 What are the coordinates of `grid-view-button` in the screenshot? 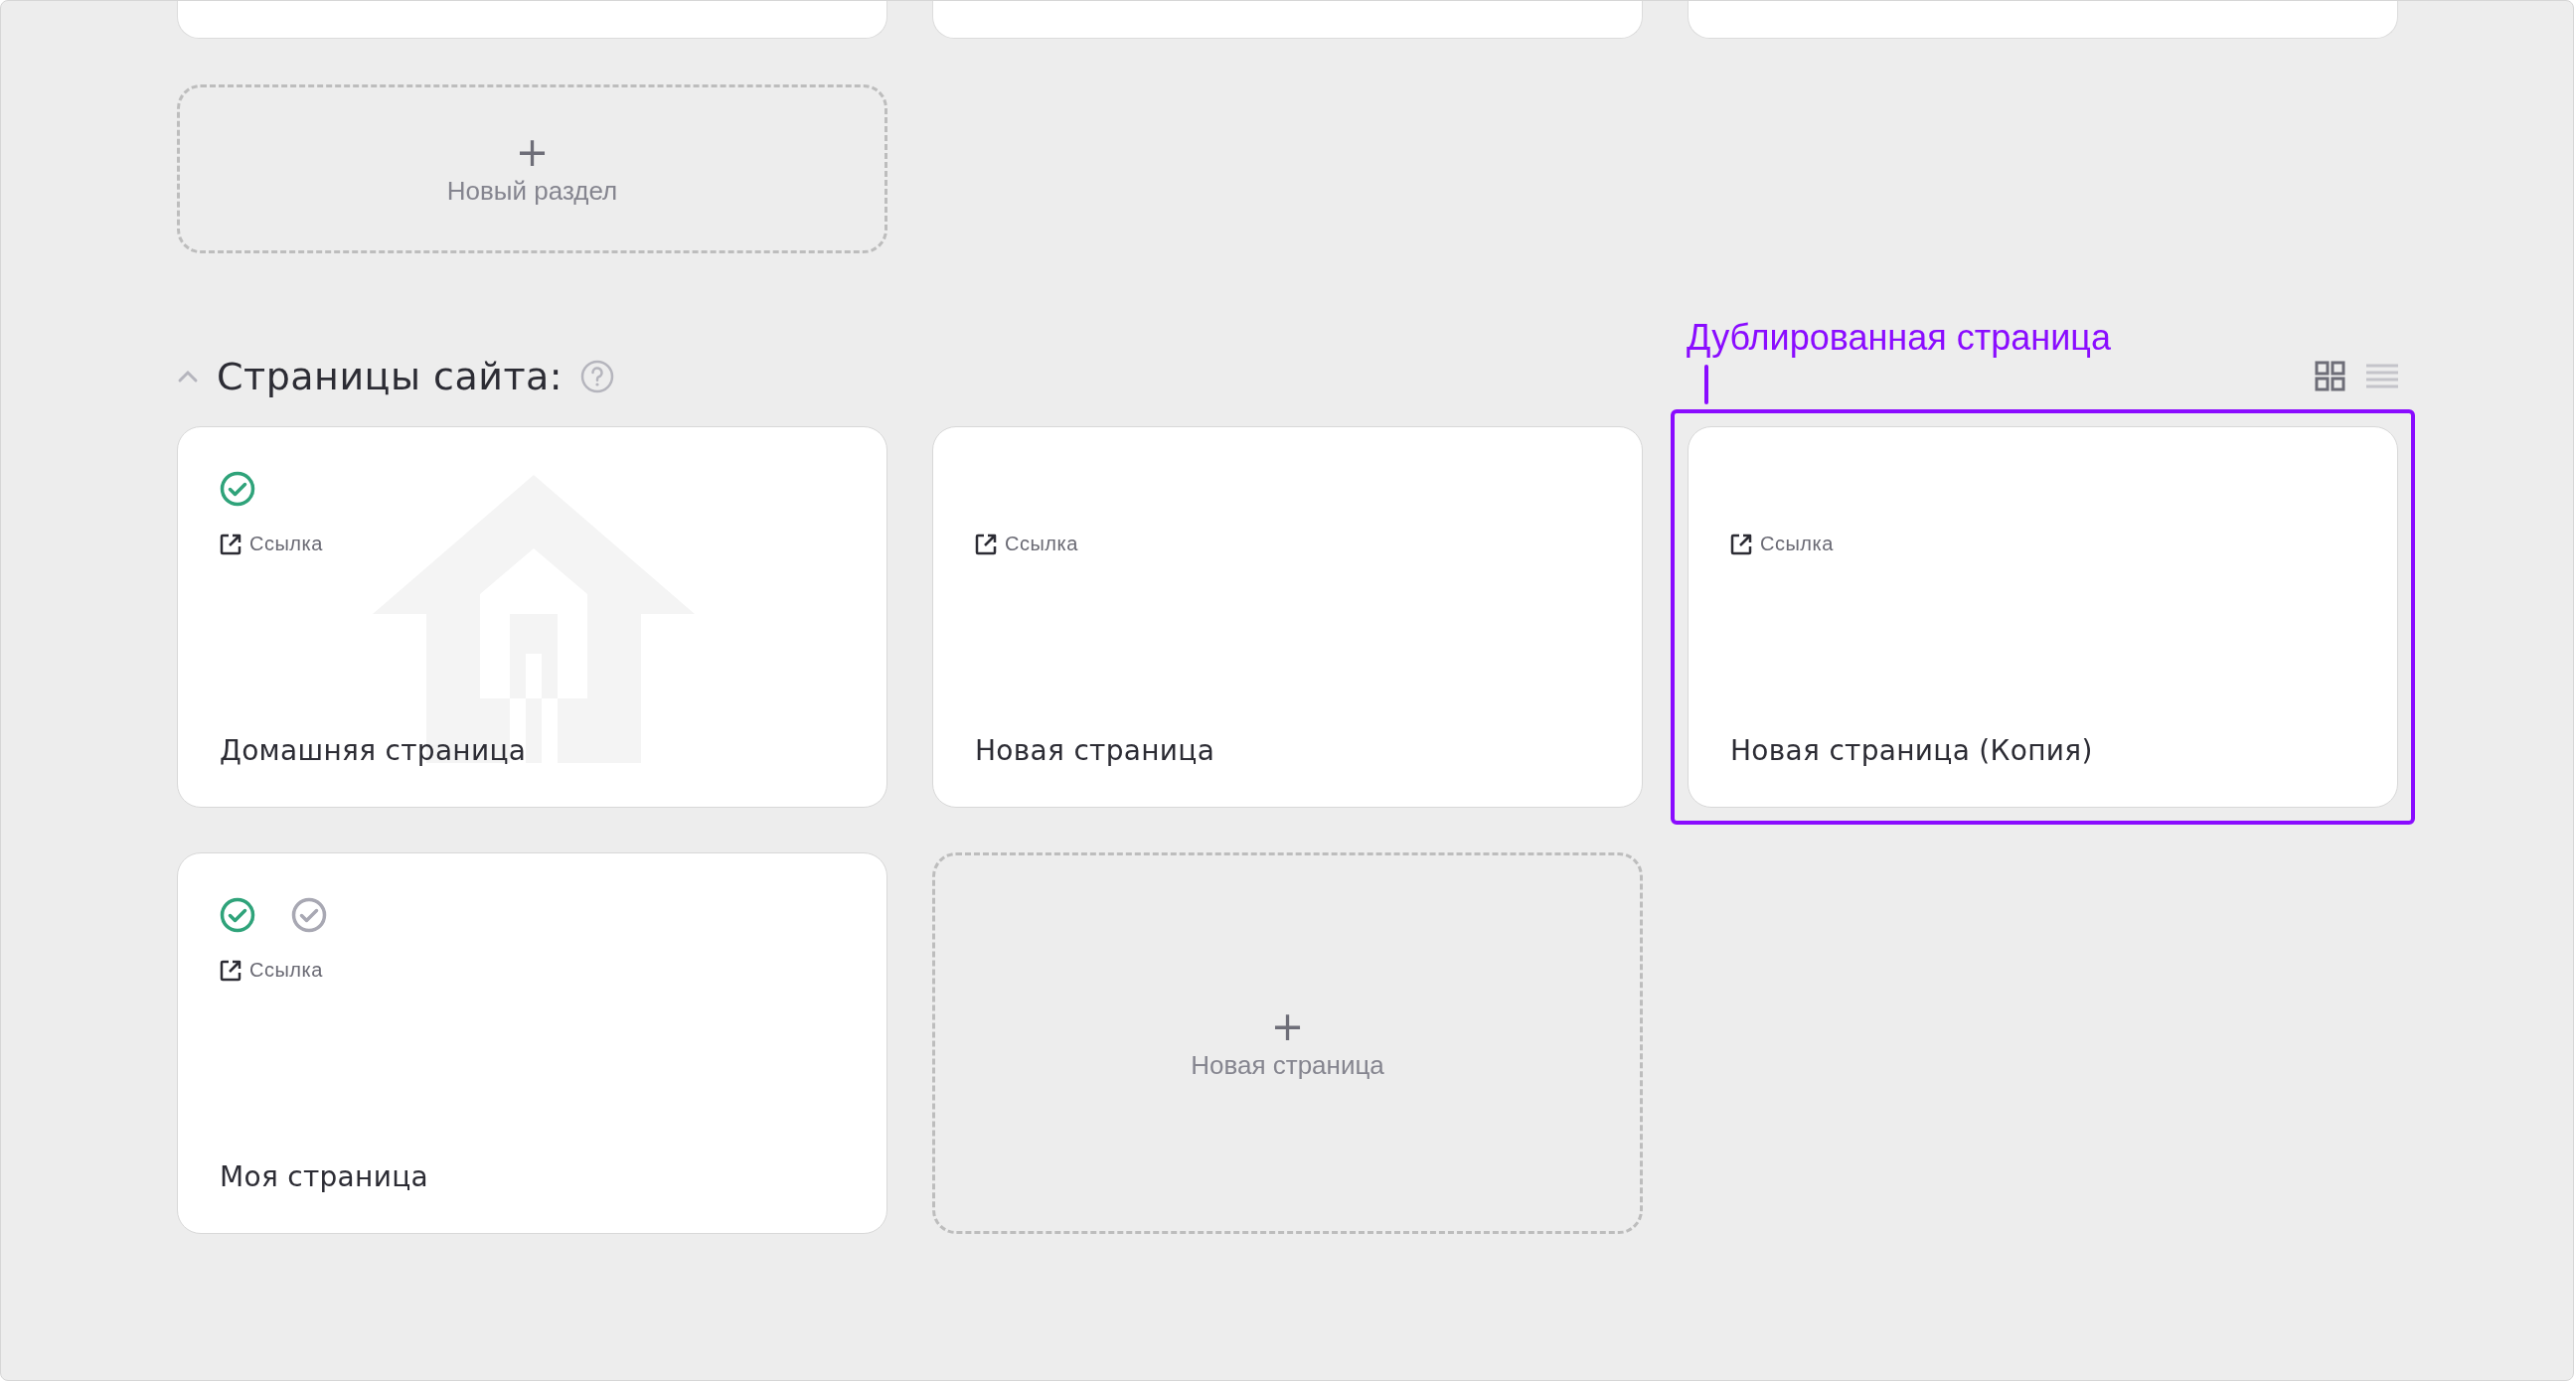 It's located at (2330, 377).